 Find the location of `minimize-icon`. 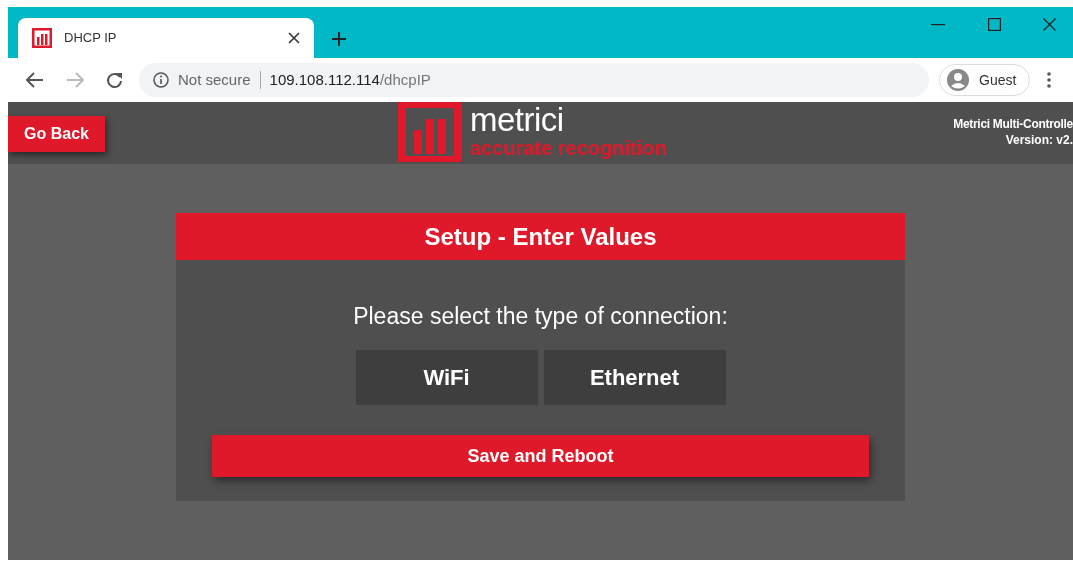

minimize-icon is located at coordinates (938, 25).